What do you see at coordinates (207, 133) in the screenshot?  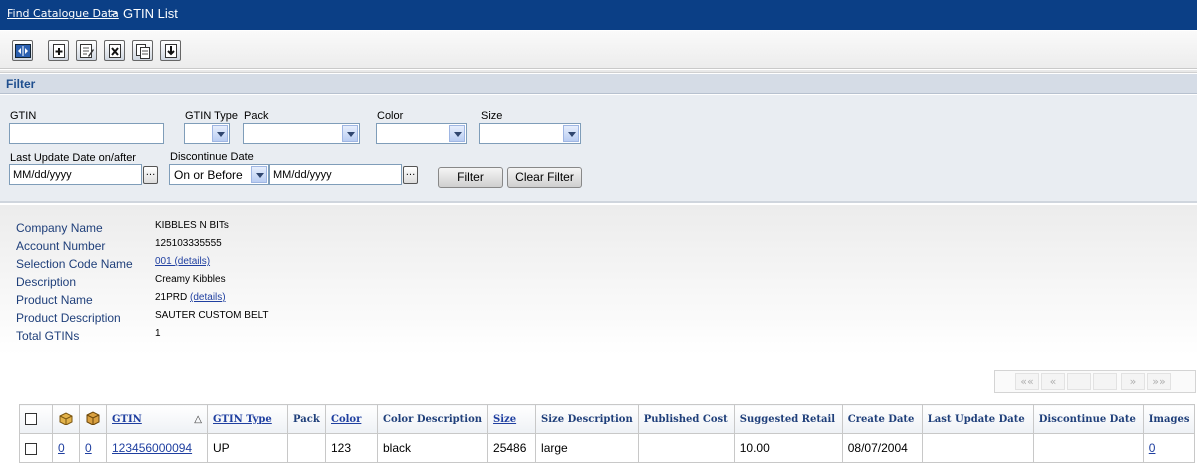 I see `gtin-type-select` at bounding box center [207, 133].